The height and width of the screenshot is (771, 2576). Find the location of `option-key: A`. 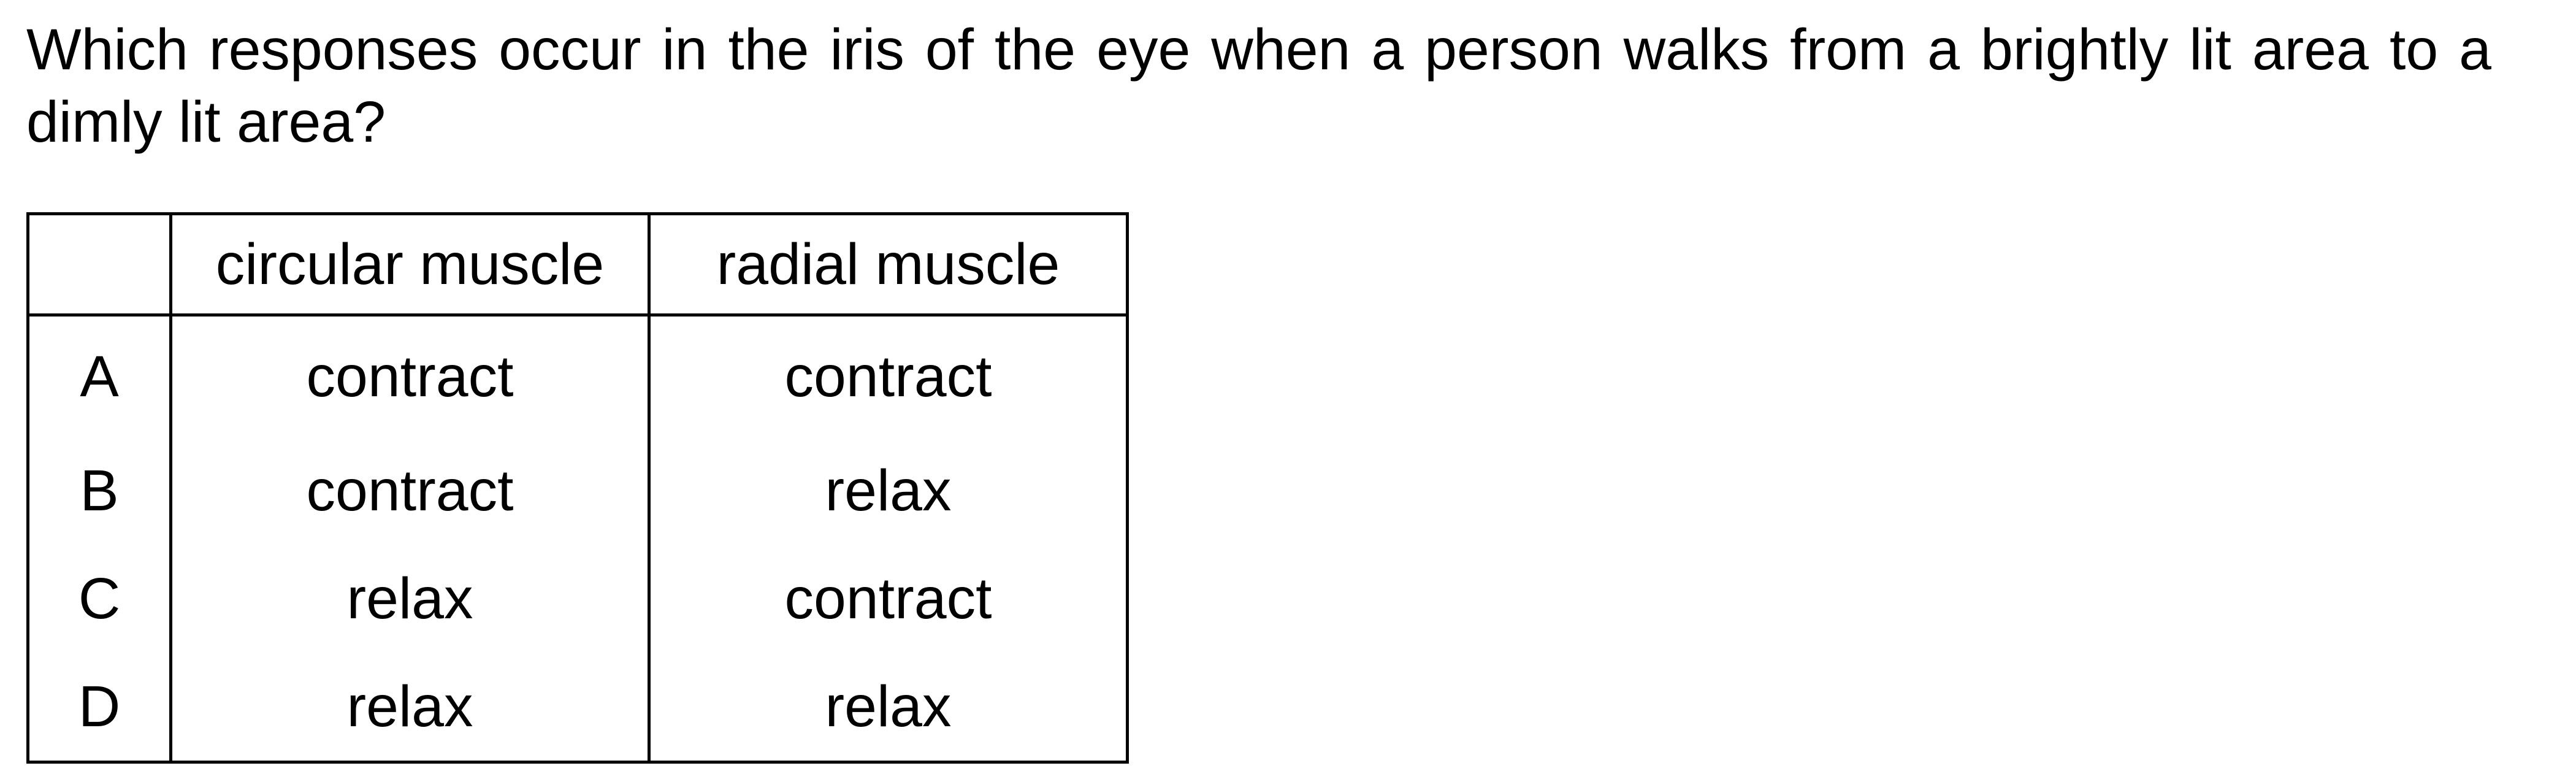

option-key: A is located at coordinates (99, 375).